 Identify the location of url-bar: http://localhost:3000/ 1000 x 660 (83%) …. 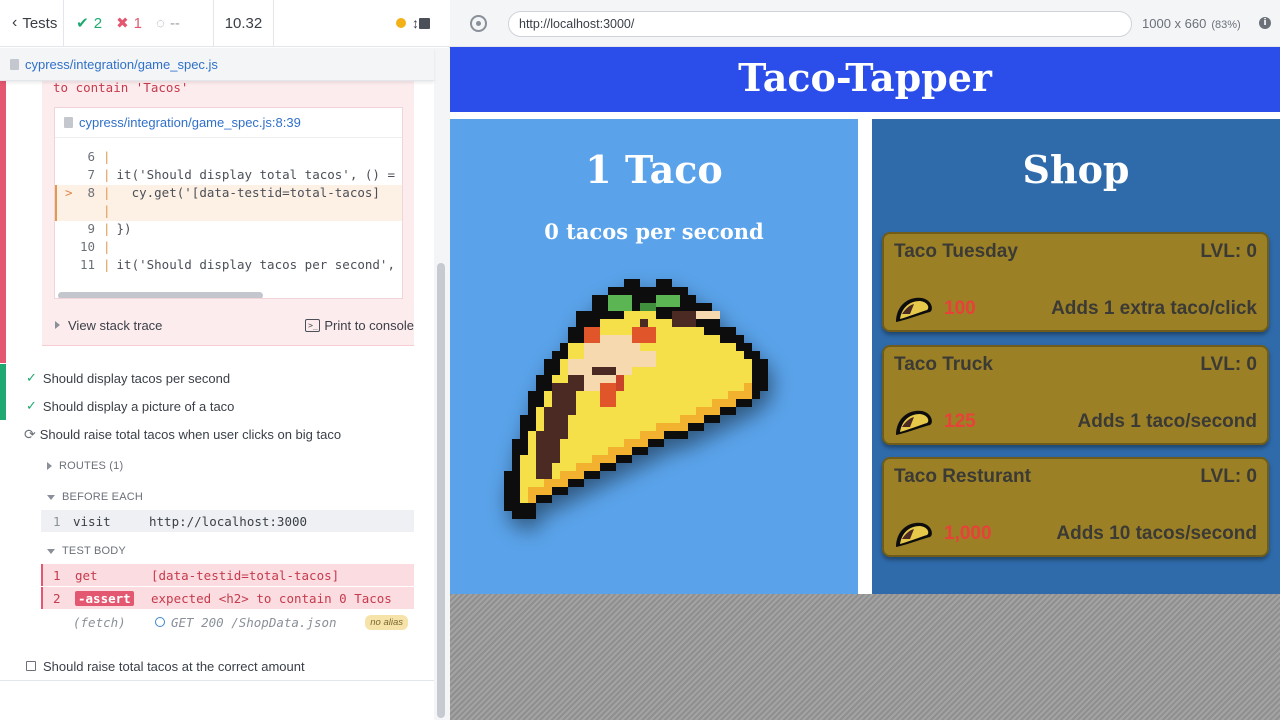
(865, 23).